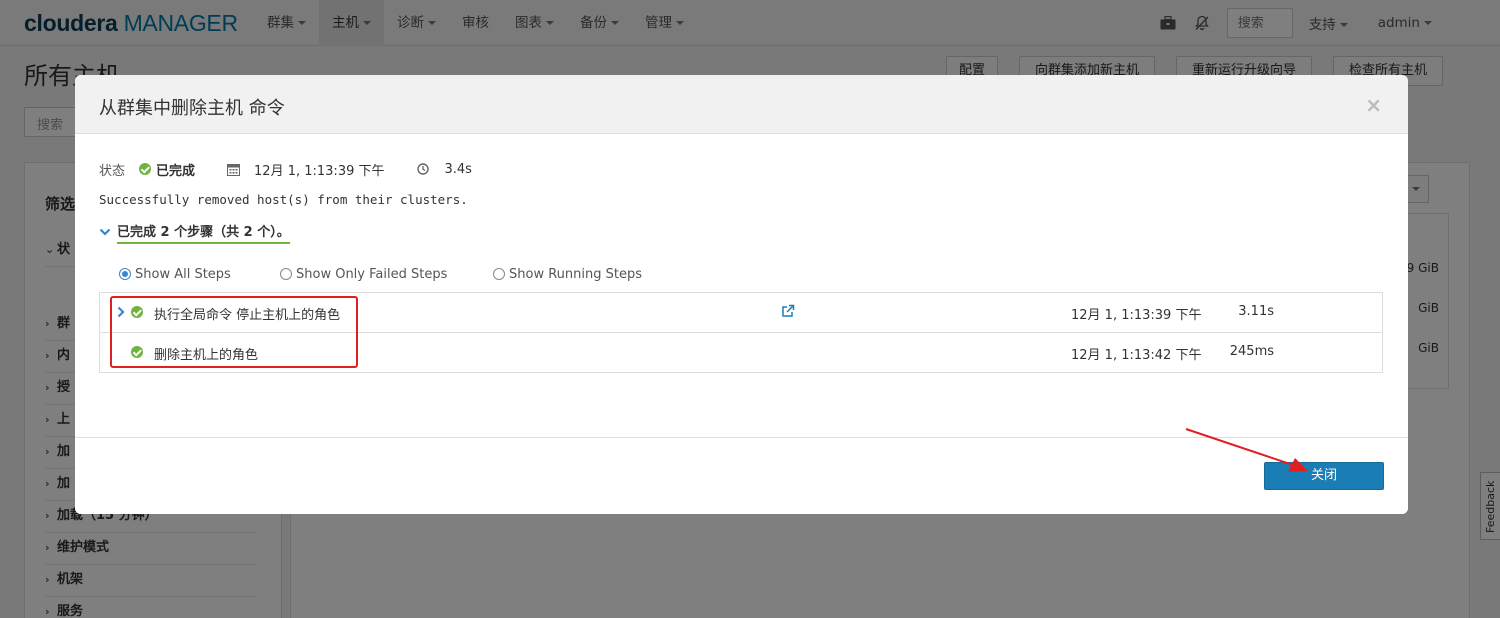  I want to click on command-status-row: 状态 已完成 12月 1, 1:13:39 下午 3.4s, so click(285, 169).